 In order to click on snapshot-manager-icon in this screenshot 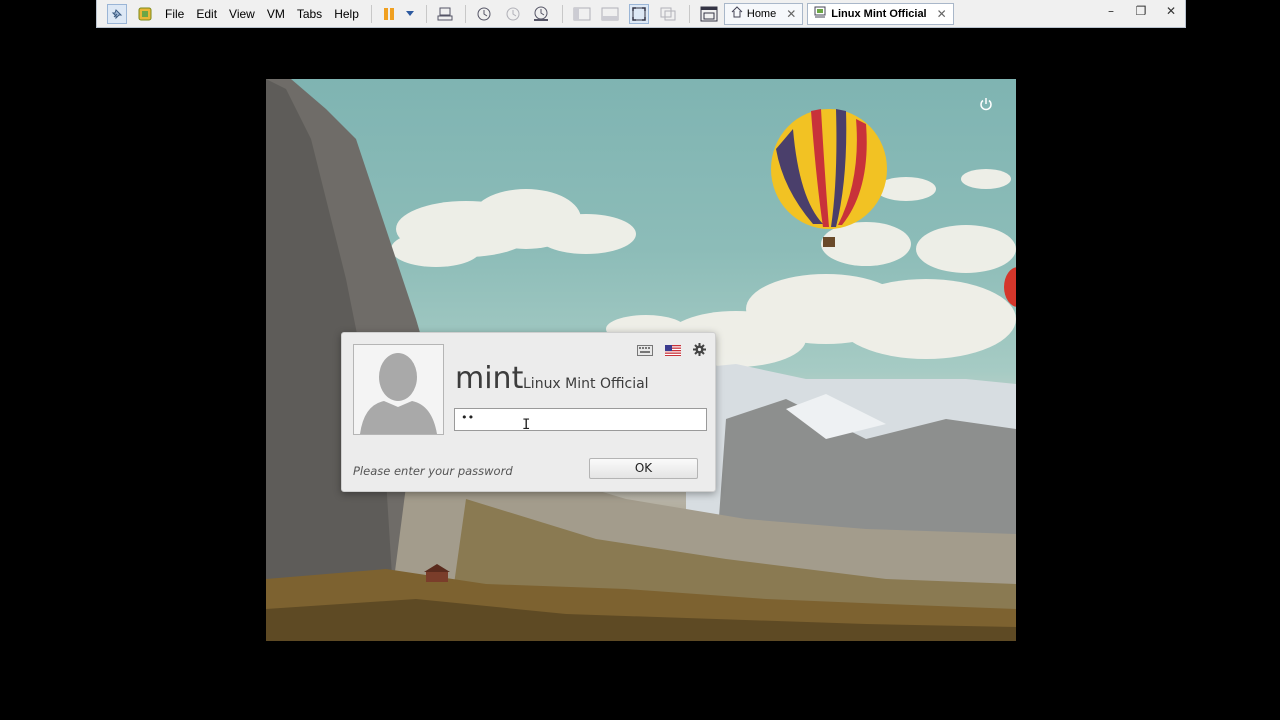, I will do `click(541, 14)`.